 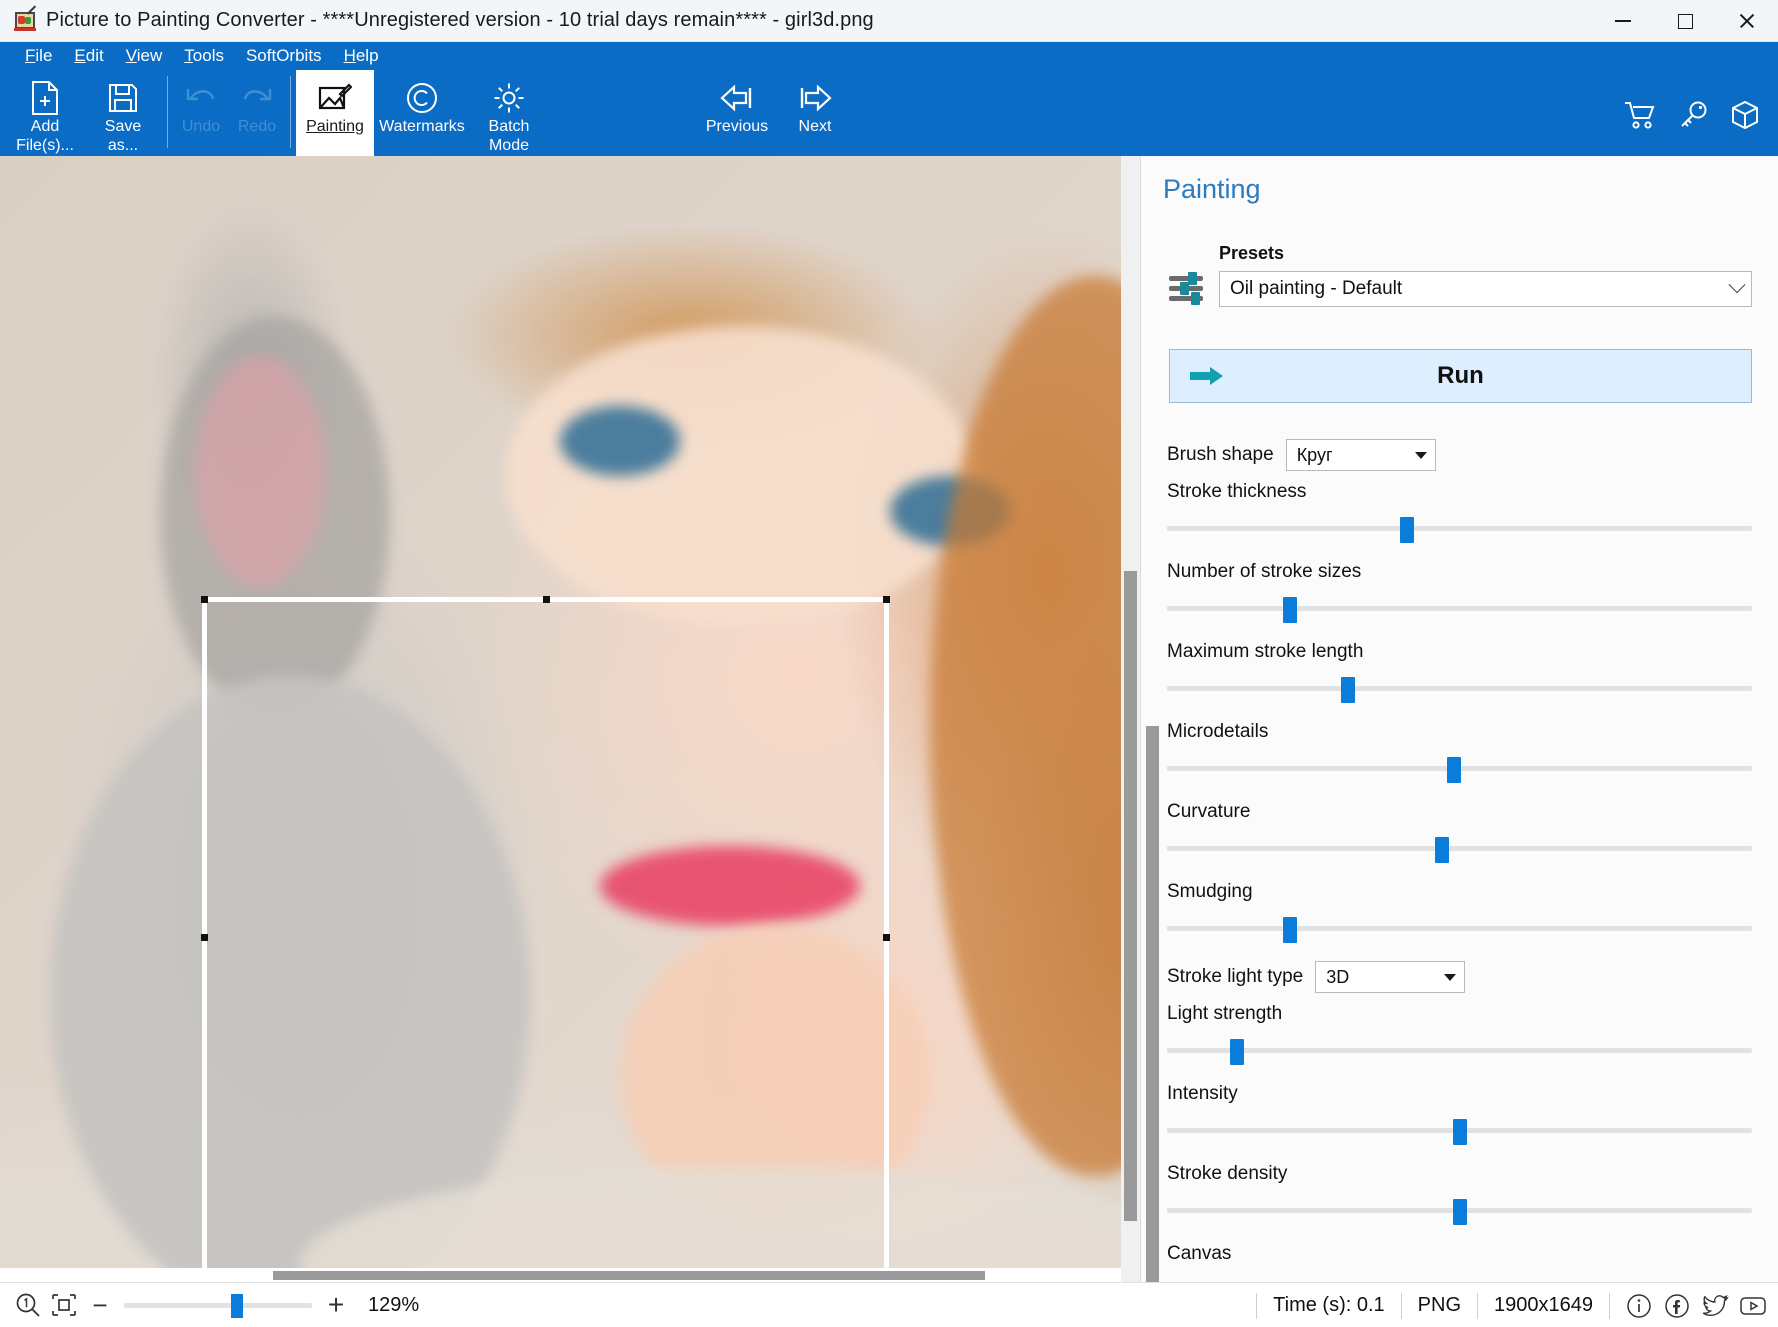 I want to click on key-icon, so click(x=1693, y=117).